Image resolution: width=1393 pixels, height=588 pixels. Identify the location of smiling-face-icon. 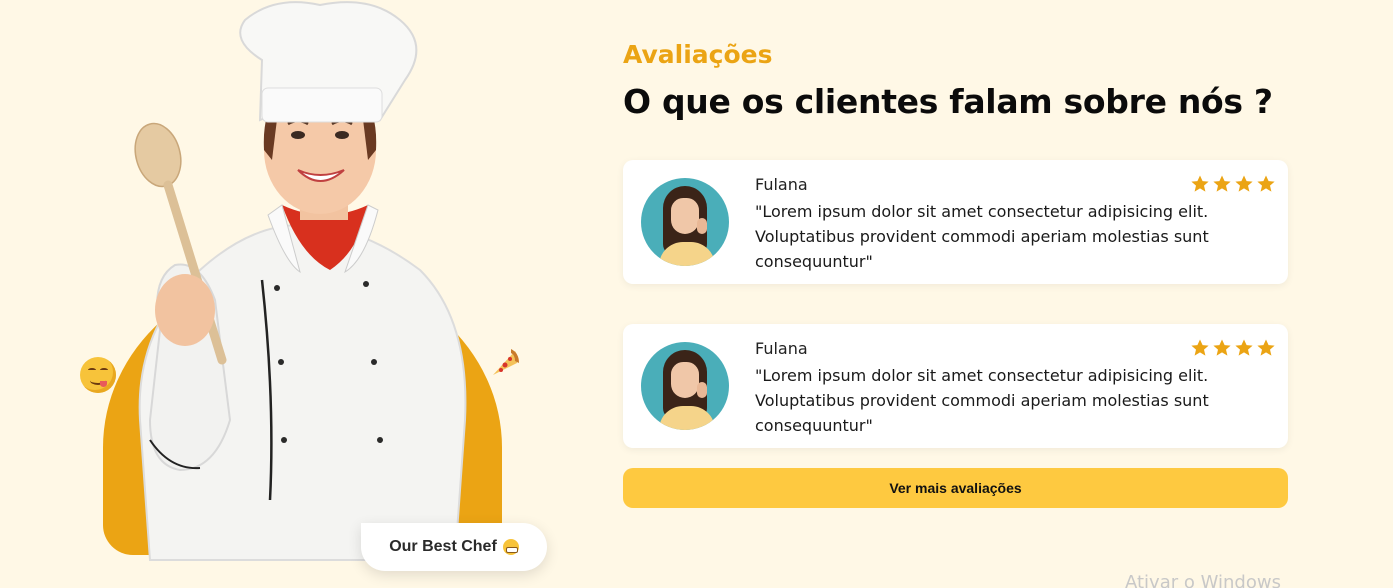
(98, 375).